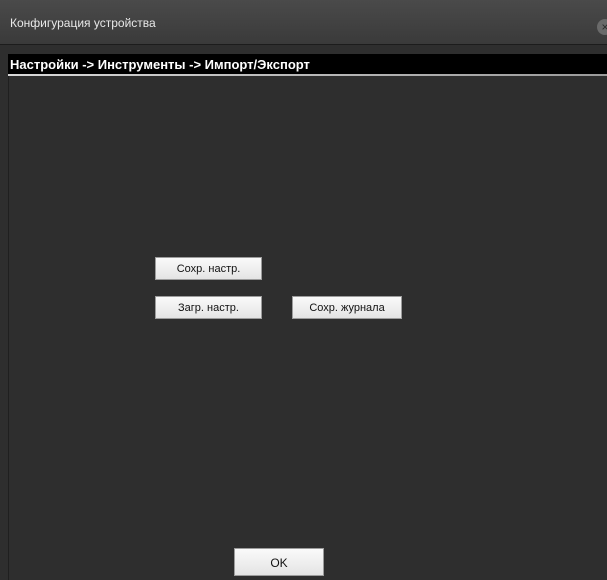 This screenshot has height=580, width=607. I want to click on window-title: Конфигурация устройства, so click(83, 23).